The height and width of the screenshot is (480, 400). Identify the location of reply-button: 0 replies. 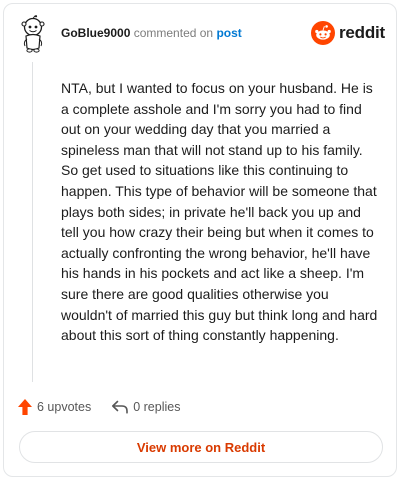
(145, 407).